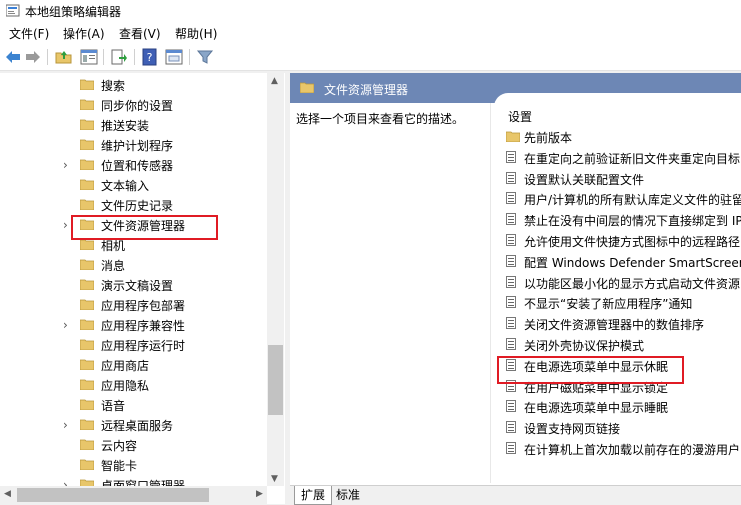 The image size is (741, 505). Describe the element at coordinates (622, 302) in the screenshot. I see `settings-item: 不显示“安装了新应用程序”通知` at that location.